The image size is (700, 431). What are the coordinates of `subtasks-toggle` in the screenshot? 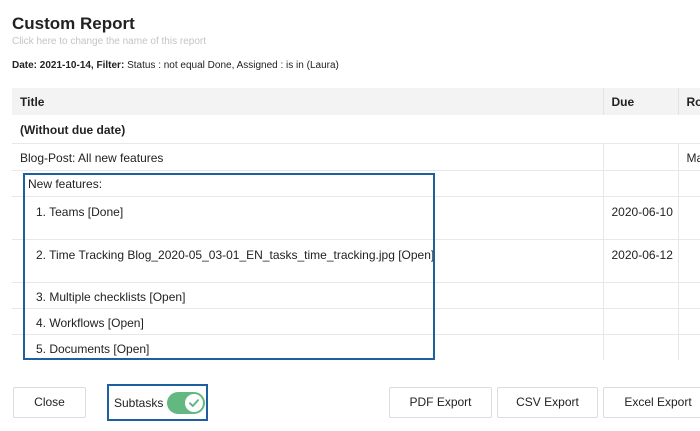 It's located at (186, 403).